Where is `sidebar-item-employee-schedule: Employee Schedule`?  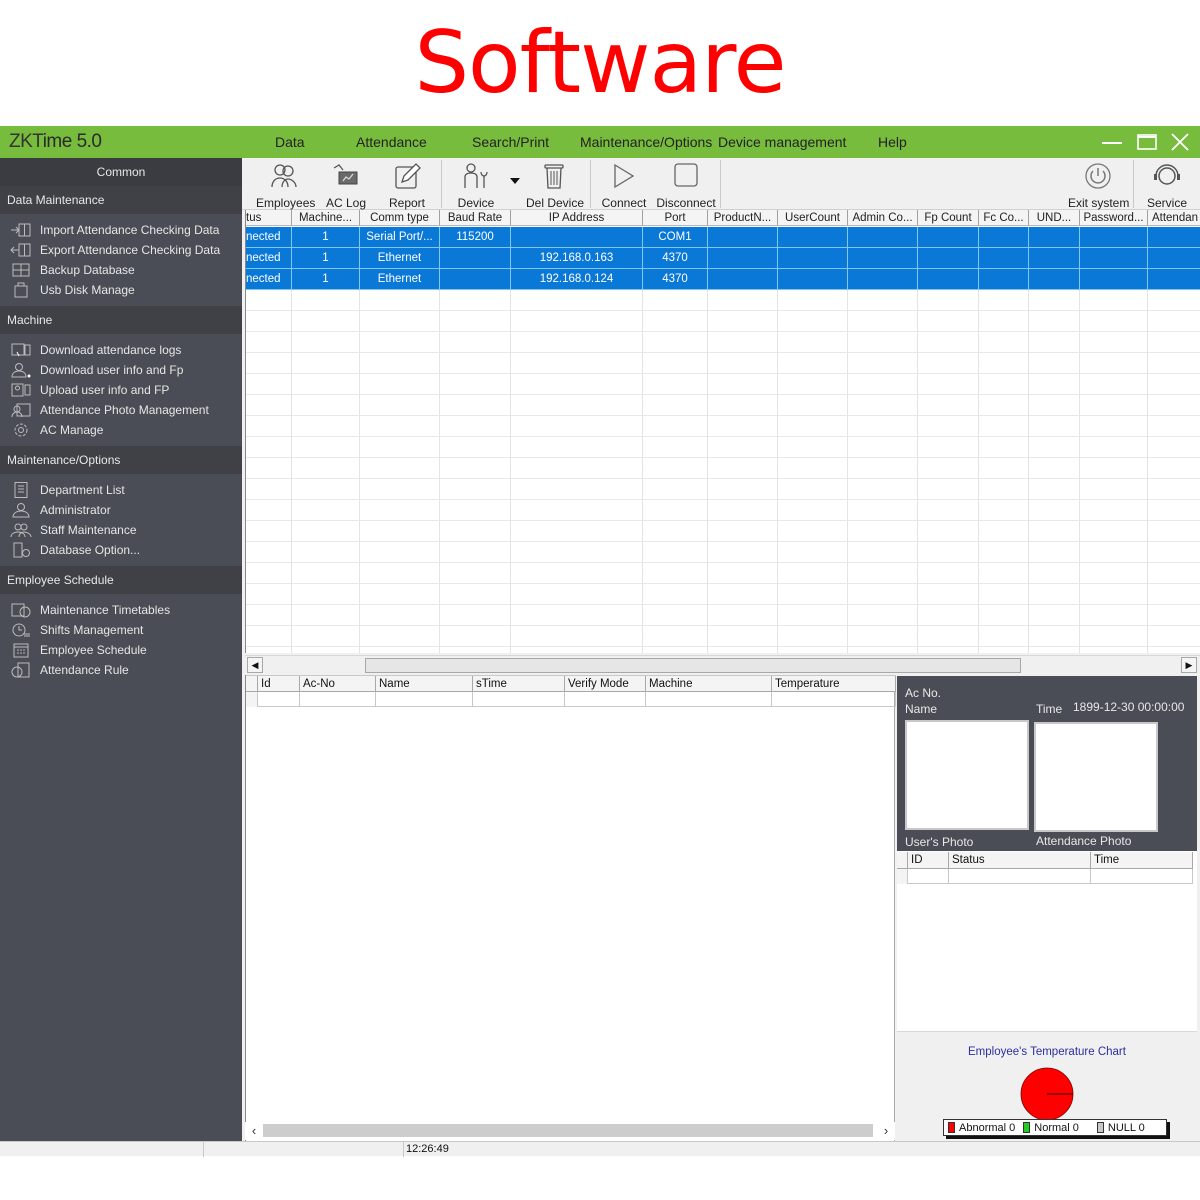
sidebar-item-employee-schedule: Employee Schedule is located at coordinates (121, 650).